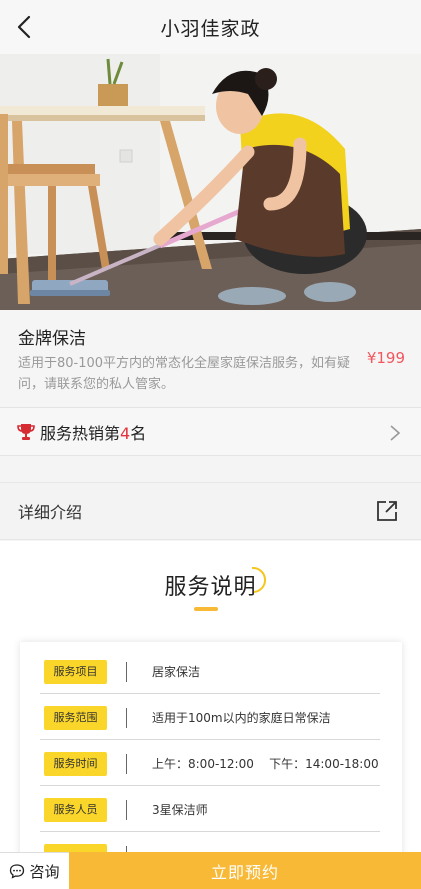 This screenshot has width=421, height=889. I want to click on service-row: 服务时间 上午：8:00-12:00 下午：14:00-18:00, so click(210, 763).